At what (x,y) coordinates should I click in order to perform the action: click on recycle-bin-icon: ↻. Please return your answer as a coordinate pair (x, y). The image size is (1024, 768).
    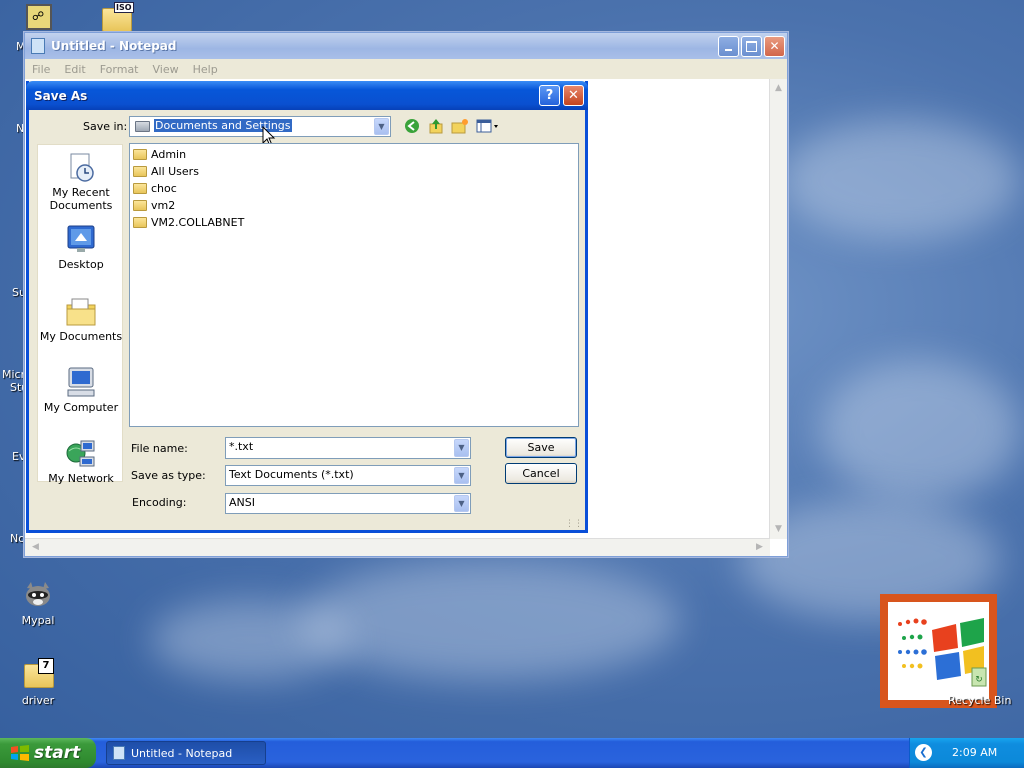
    Looking at the image, I should click on (979, 677).